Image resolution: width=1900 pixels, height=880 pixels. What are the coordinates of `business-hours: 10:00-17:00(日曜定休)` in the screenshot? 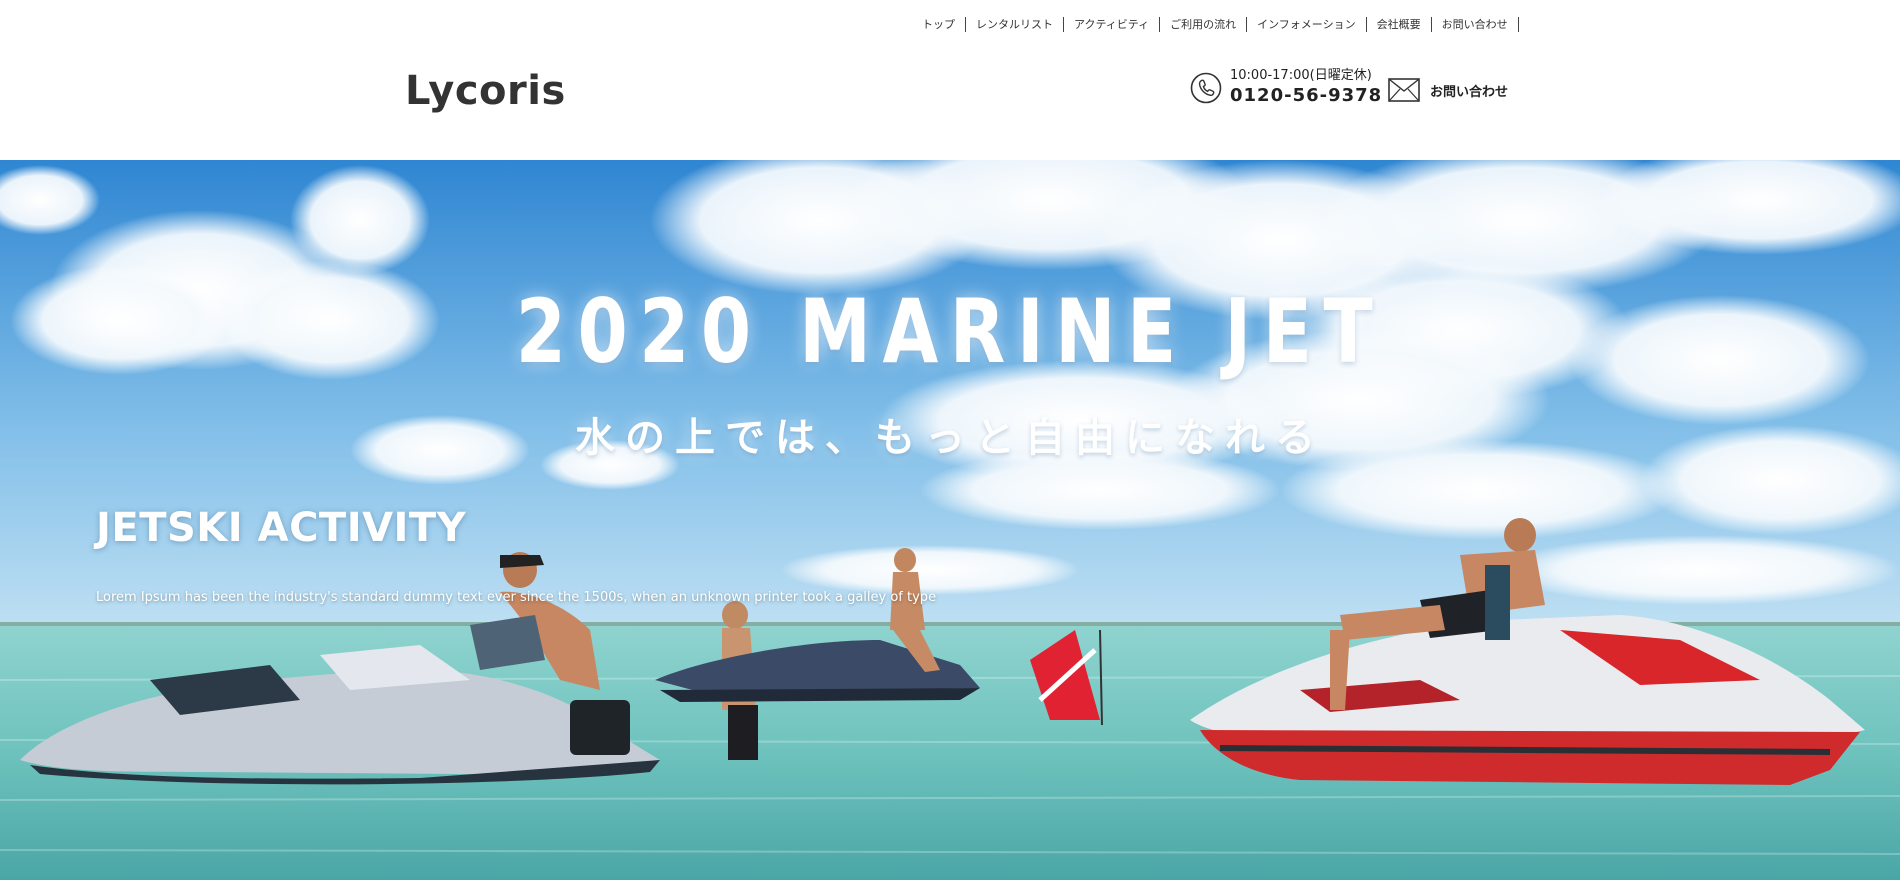 It's located at (1301, 75).